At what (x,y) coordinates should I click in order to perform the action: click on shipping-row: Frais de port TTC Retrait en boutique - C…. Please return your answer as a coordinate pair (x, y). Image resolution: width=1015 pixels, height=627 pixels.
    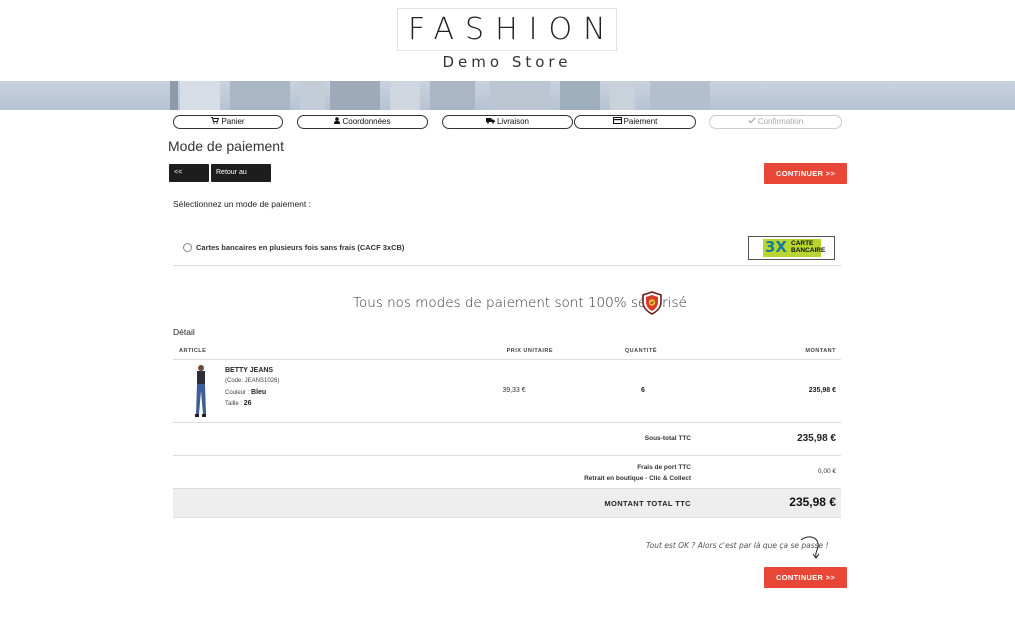
    Looking at the image, I should click on (507, 473).